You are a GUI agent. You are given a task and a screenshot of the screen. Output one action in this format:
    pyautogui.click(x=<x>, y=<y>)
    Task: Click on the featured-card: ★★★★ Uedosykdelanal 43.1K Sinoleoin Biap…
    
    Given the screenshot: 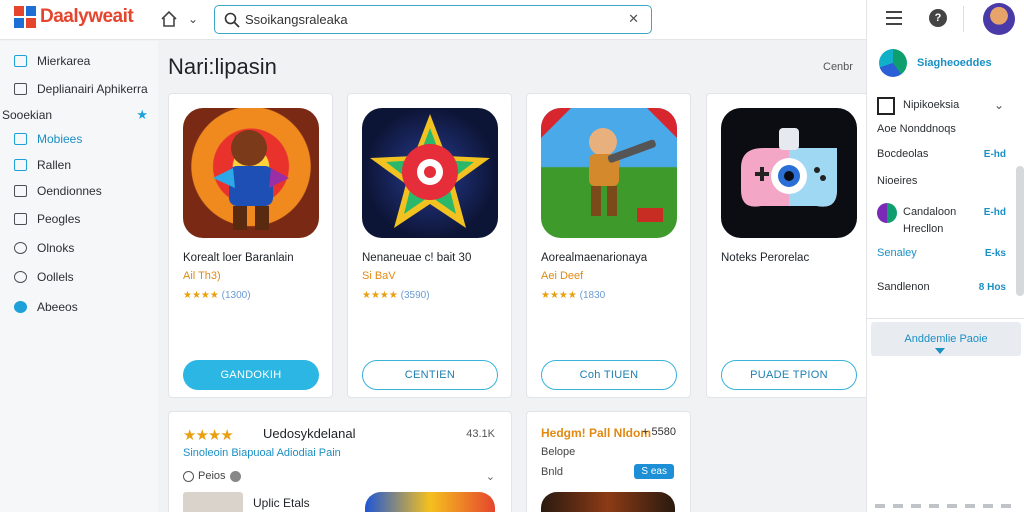 What is the action you would take?
    pyautogui.click(x=340, y=461)
    